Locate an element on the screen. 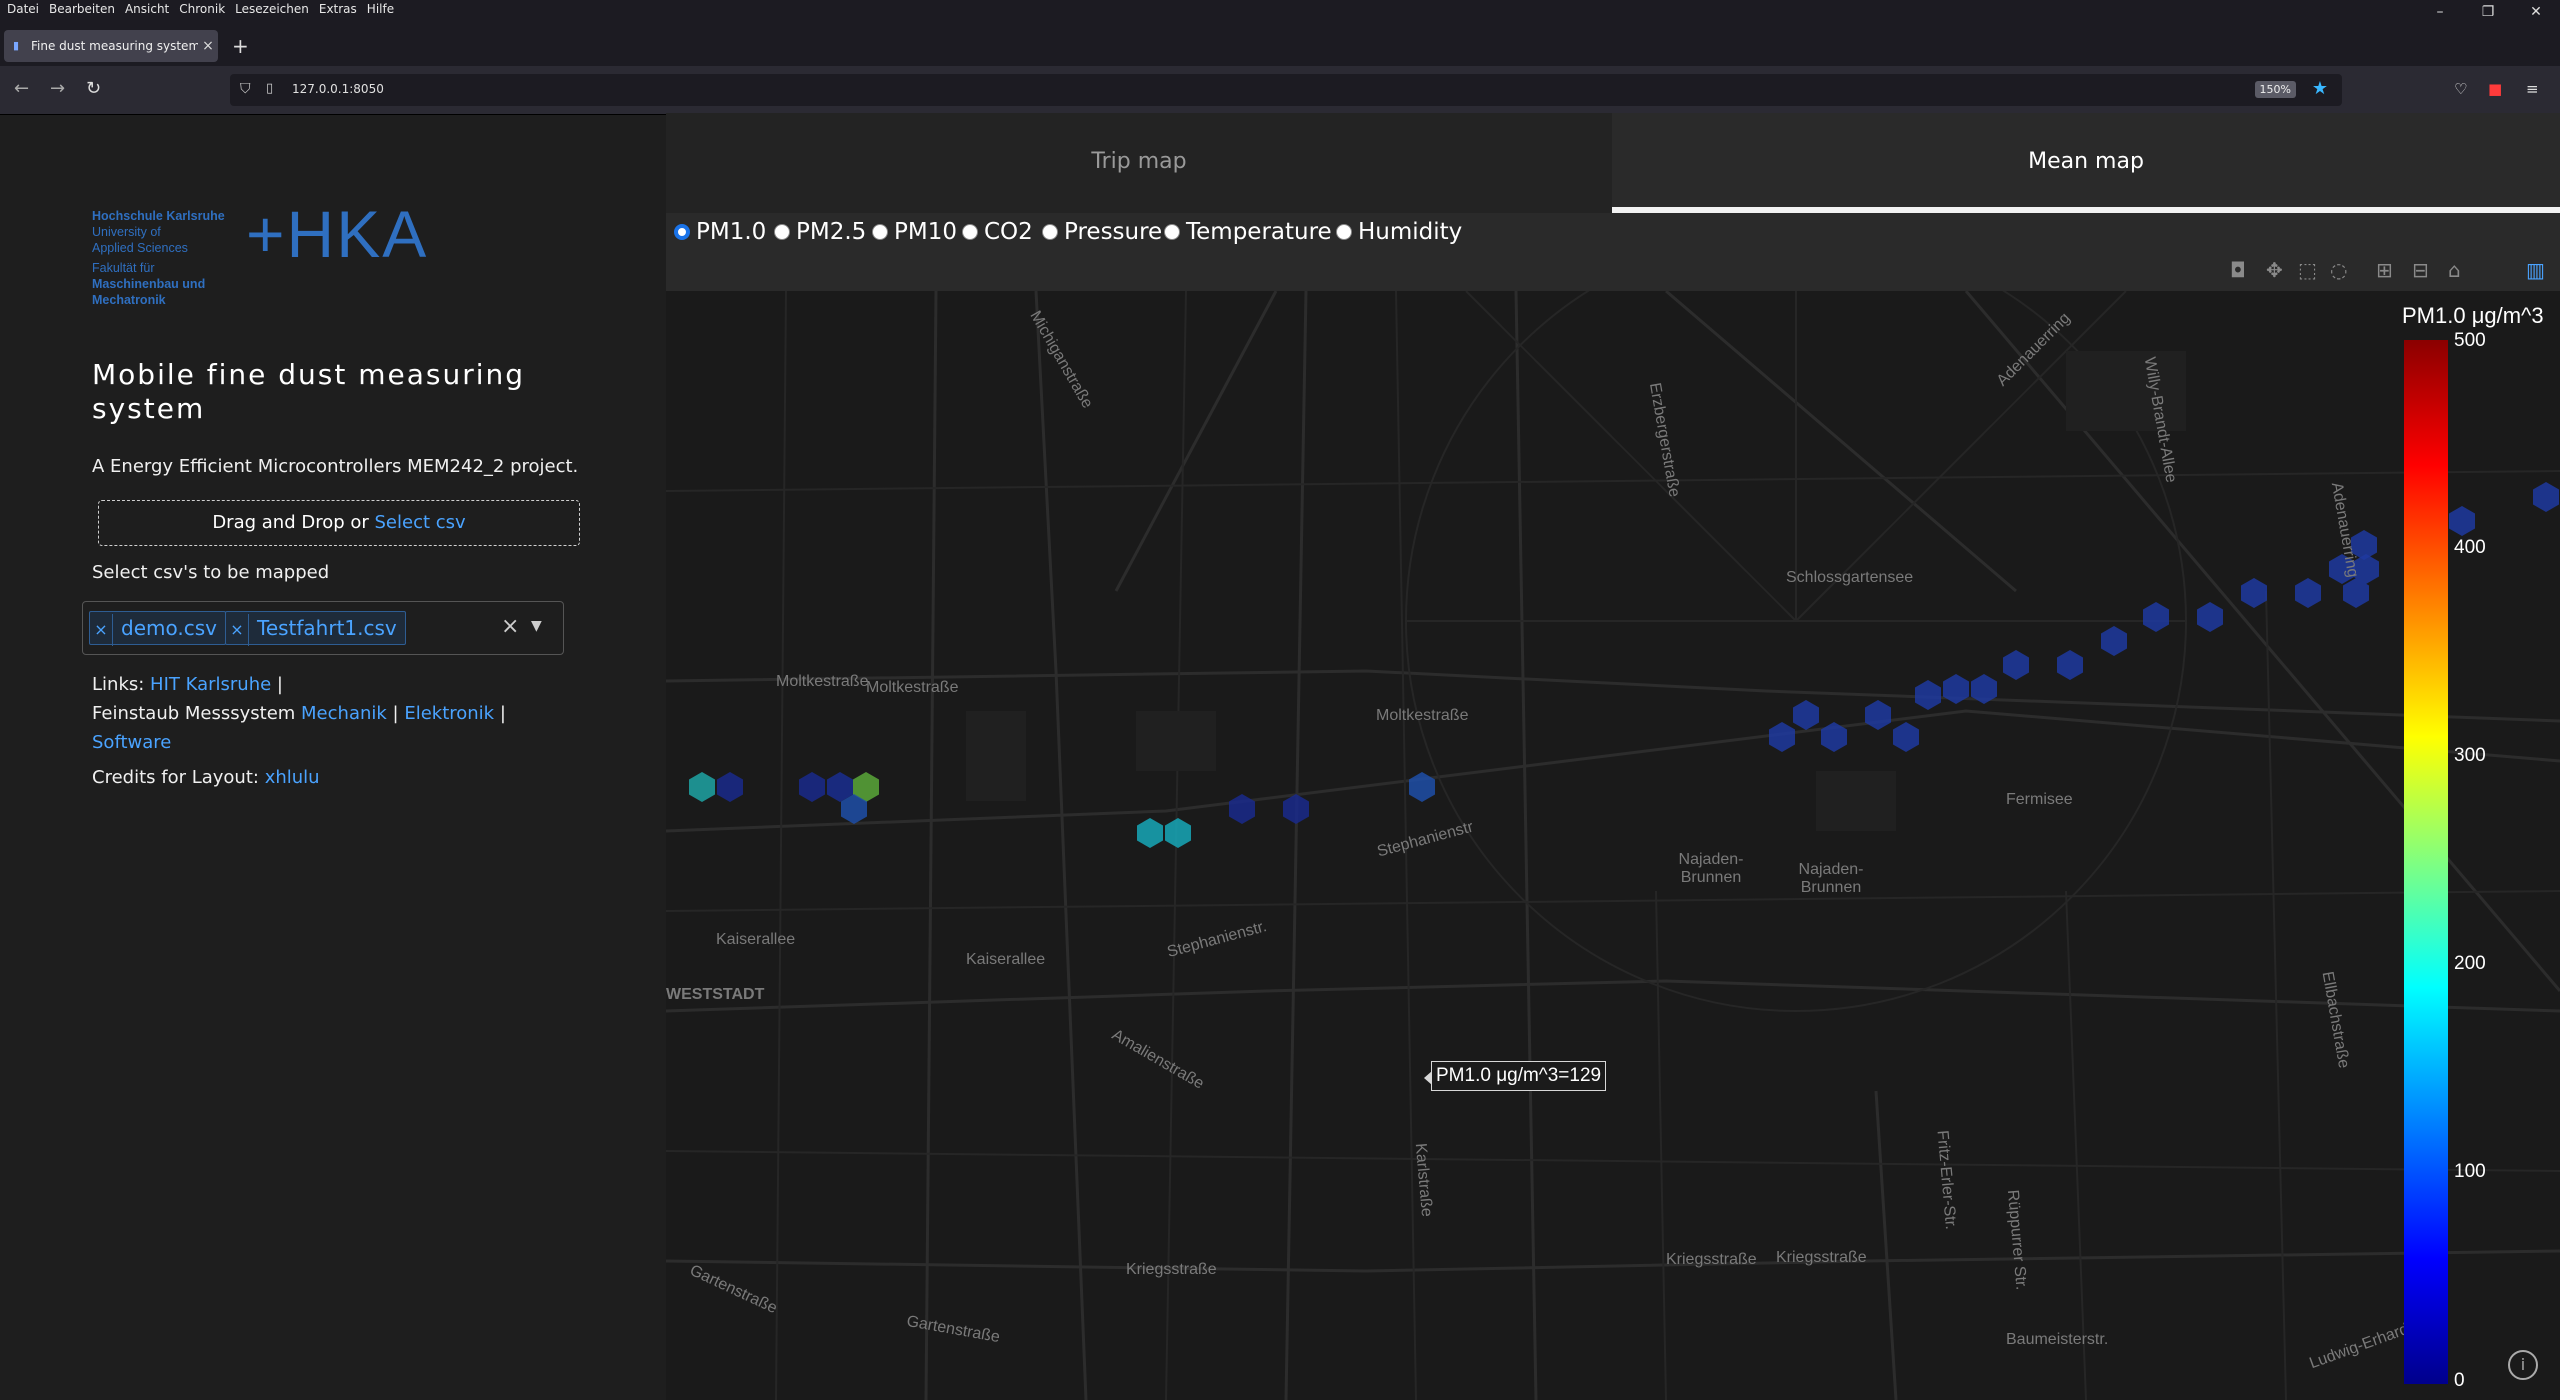 The image size is (2560, 1400). street-label: Kriegsstraße is located at coordinates (1171, 1269).